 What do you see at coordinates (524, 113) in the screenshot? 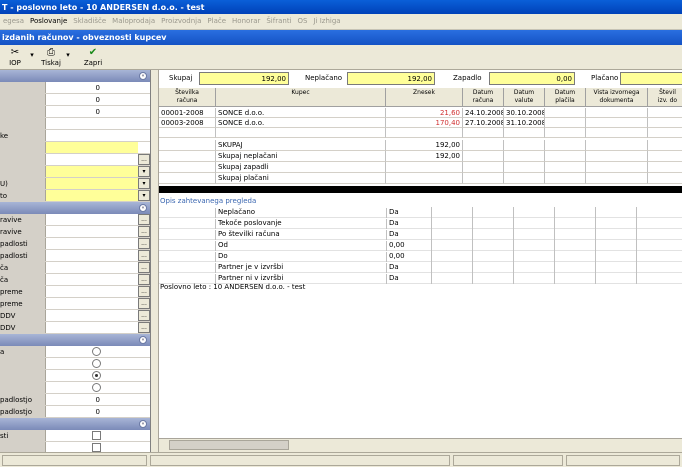
I see `grid-cell: 30.10.2008` at bounding box center [524, 113].